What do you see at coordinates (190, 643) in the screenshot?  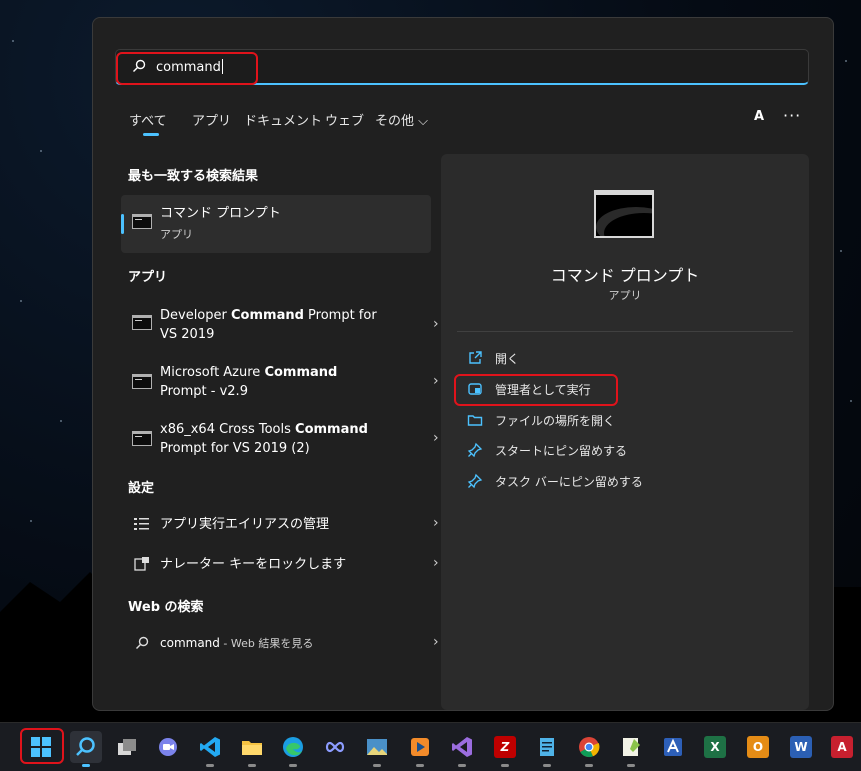 I see `web-query: command` at bounding box center [190, 643].